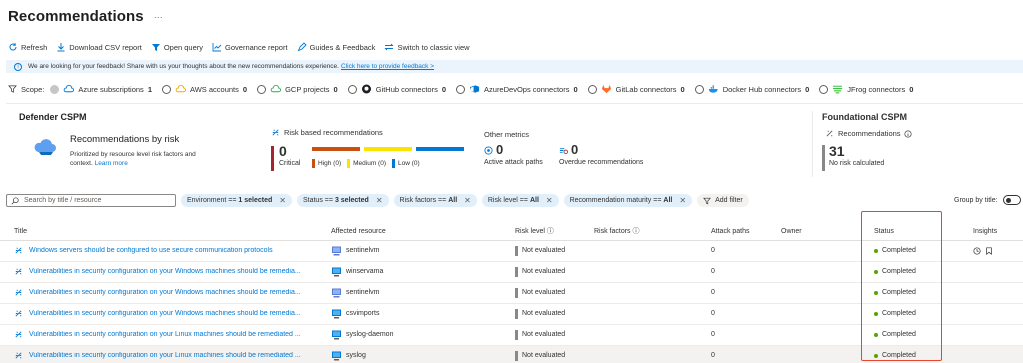 This screenshot has height=363, width=1023. What do you see at coordinates (336, 47) in the screenshot?
I see `guides-feedback-button: Guides & Feedback` at bounding box center [336, 47].